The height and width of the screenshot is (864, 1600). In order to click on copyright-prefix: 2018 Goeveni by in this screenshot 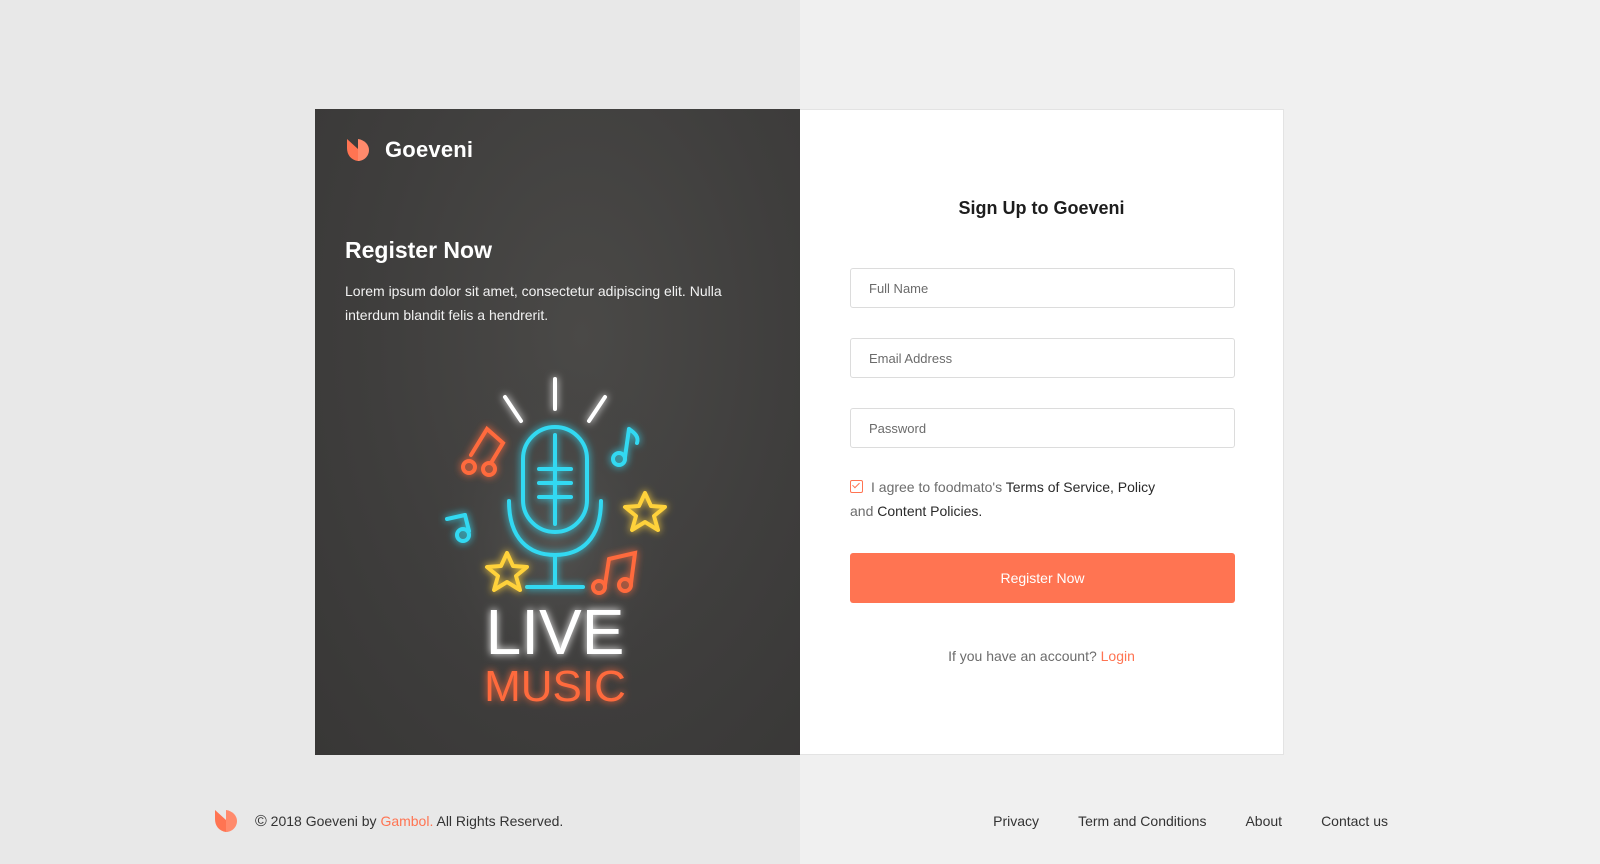, I will do `click(323, 821)`.